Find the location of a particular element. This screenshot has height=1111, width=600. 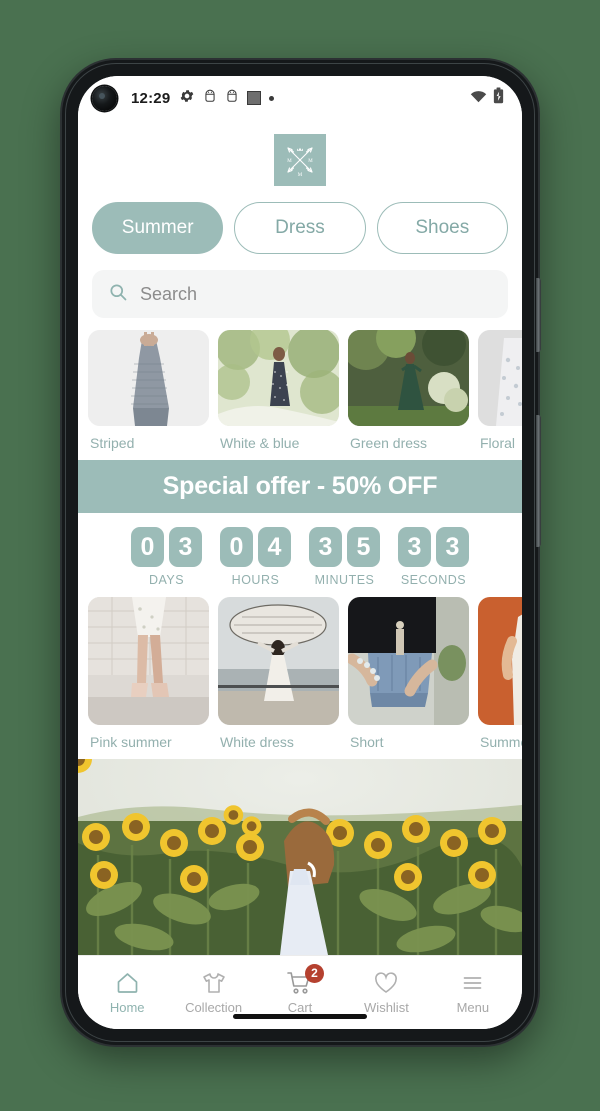

product-card: Summer is located at coordinates (500, 678).